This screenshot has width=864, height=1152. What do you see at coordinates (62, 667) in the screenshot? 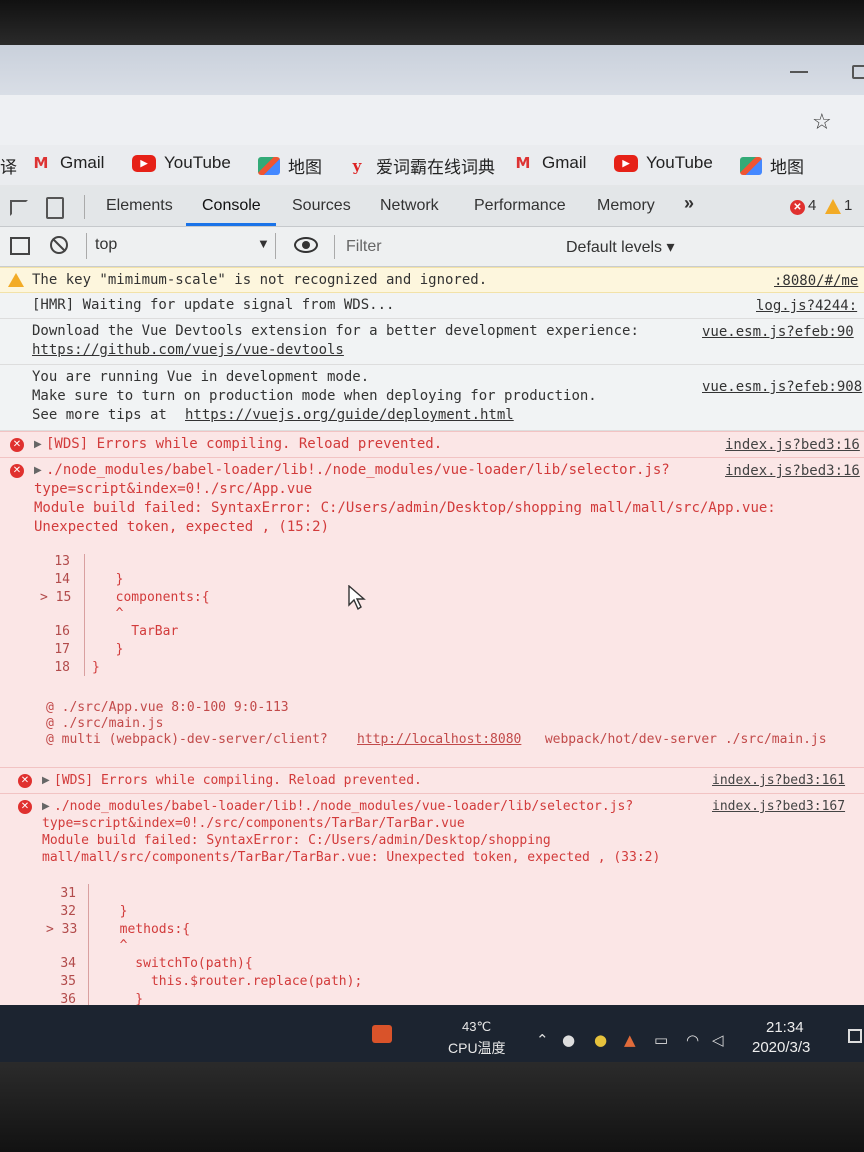
I see `line-number: 18` at bounding box center [62, 667].